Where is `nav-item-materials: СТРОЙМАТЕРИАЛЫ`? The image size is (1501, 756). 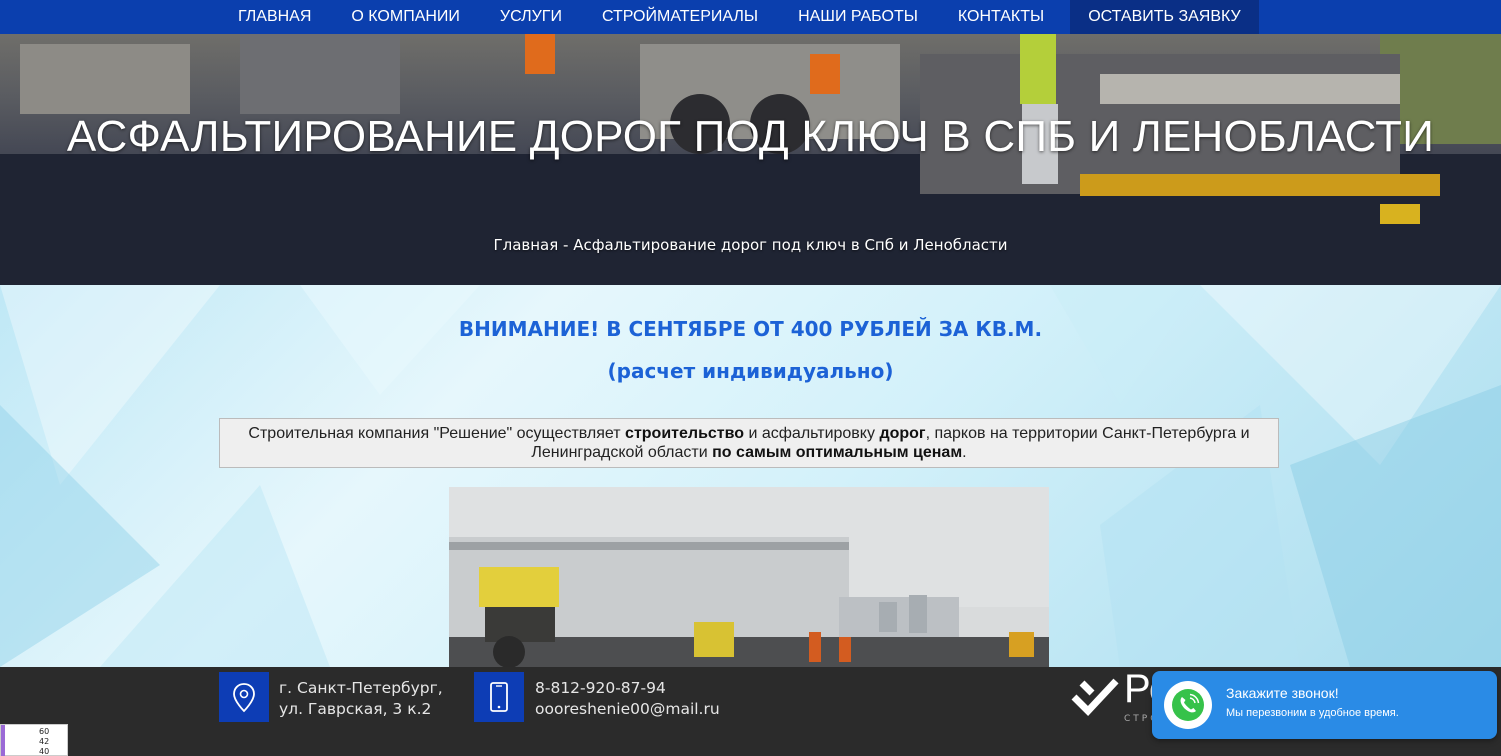 nav-item-materials: СТРОЙМАТЕРИАЛЫ is located at coordinates (680, 17).